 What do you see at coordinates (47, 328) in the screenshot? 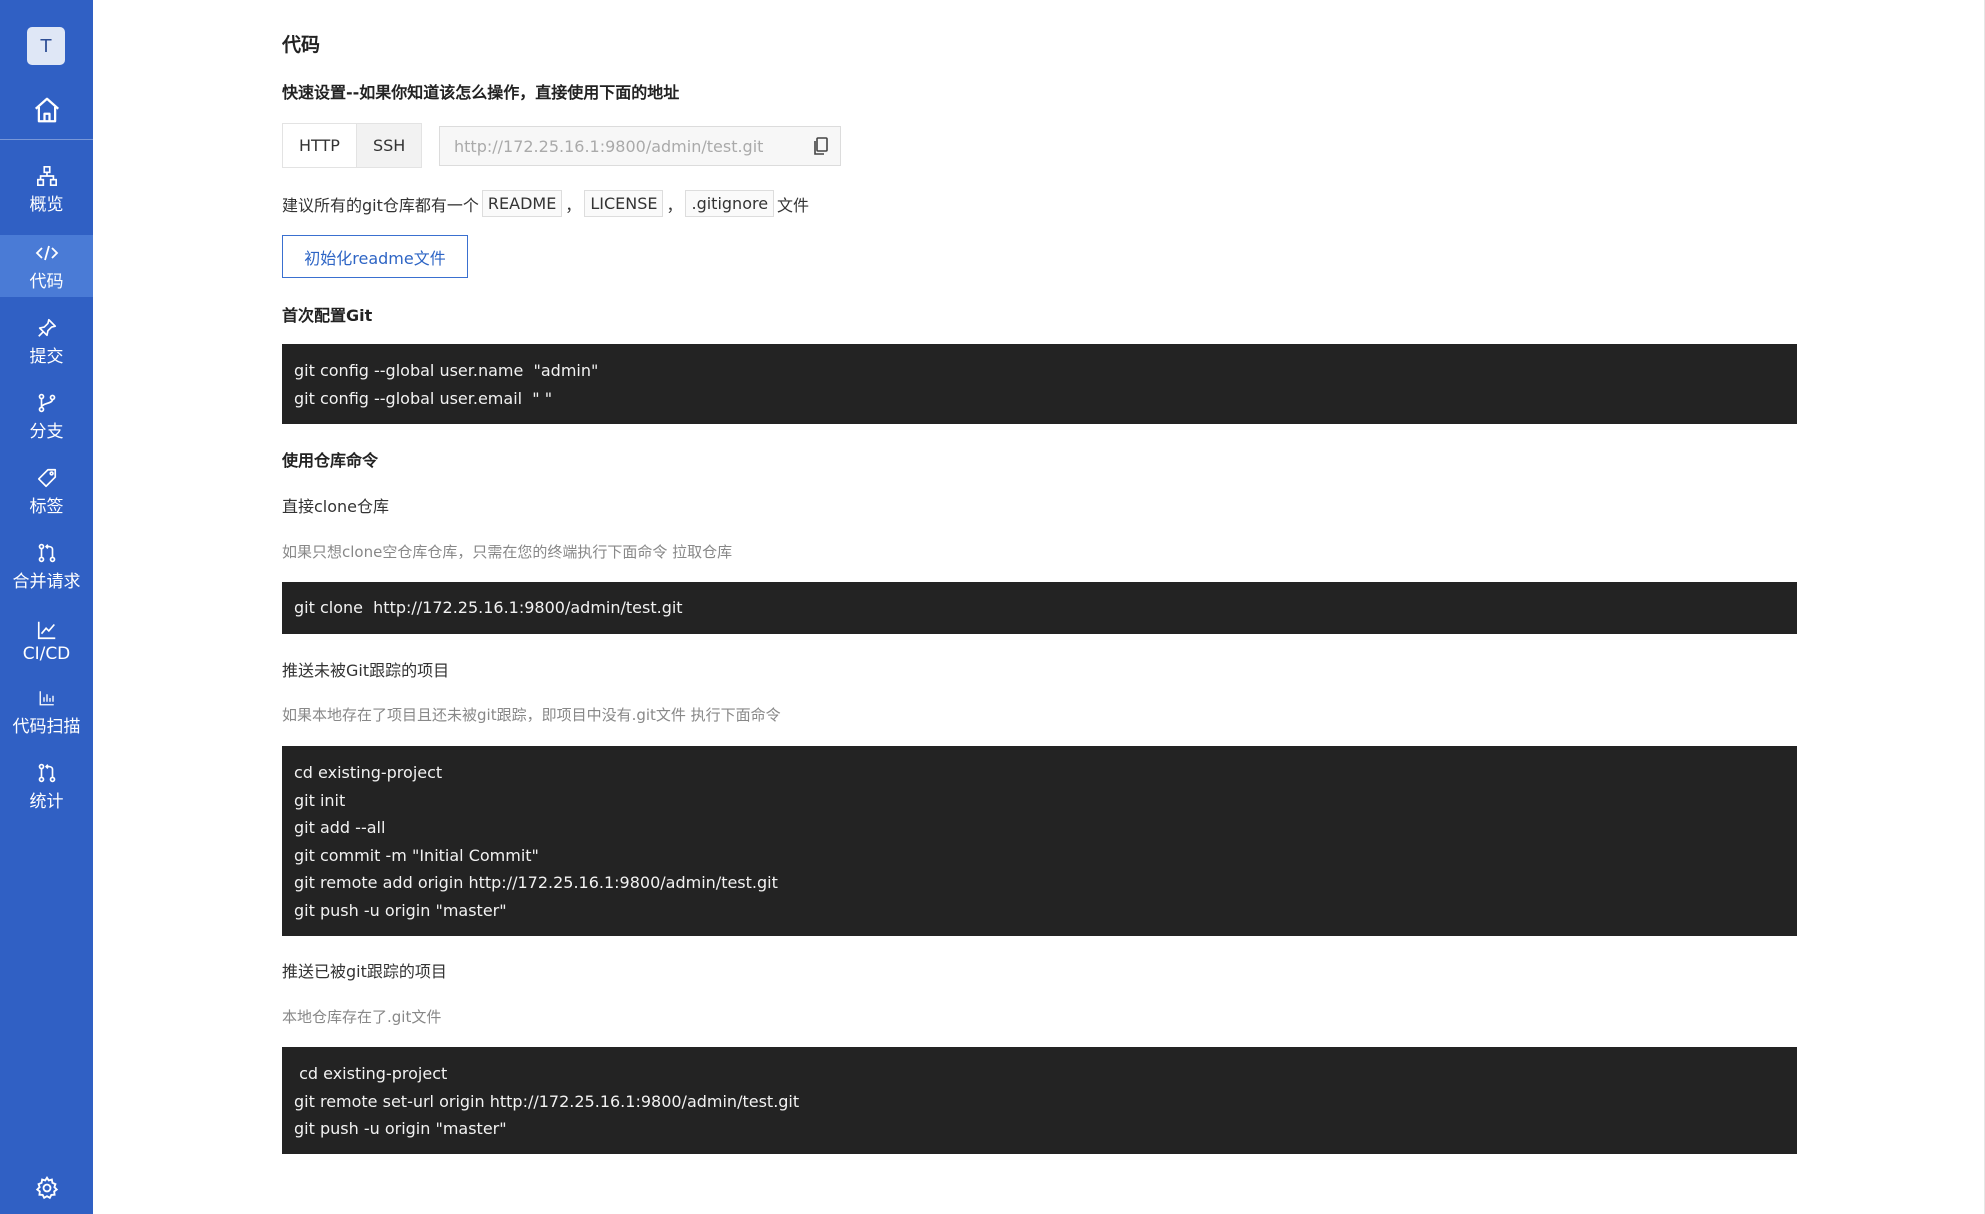
I see `pin-icon` at bounding box center [47, 328].